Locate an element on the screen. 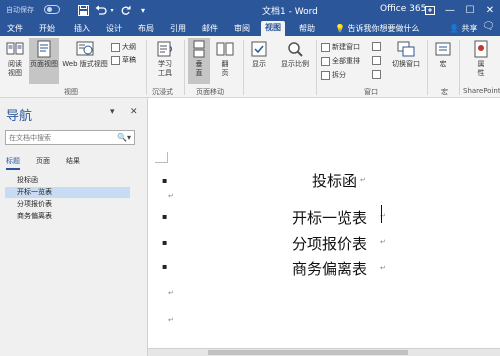 This screenshot has width=500, height=356. print-layout-button: 页面视图 is located at coordinates (44, 61).